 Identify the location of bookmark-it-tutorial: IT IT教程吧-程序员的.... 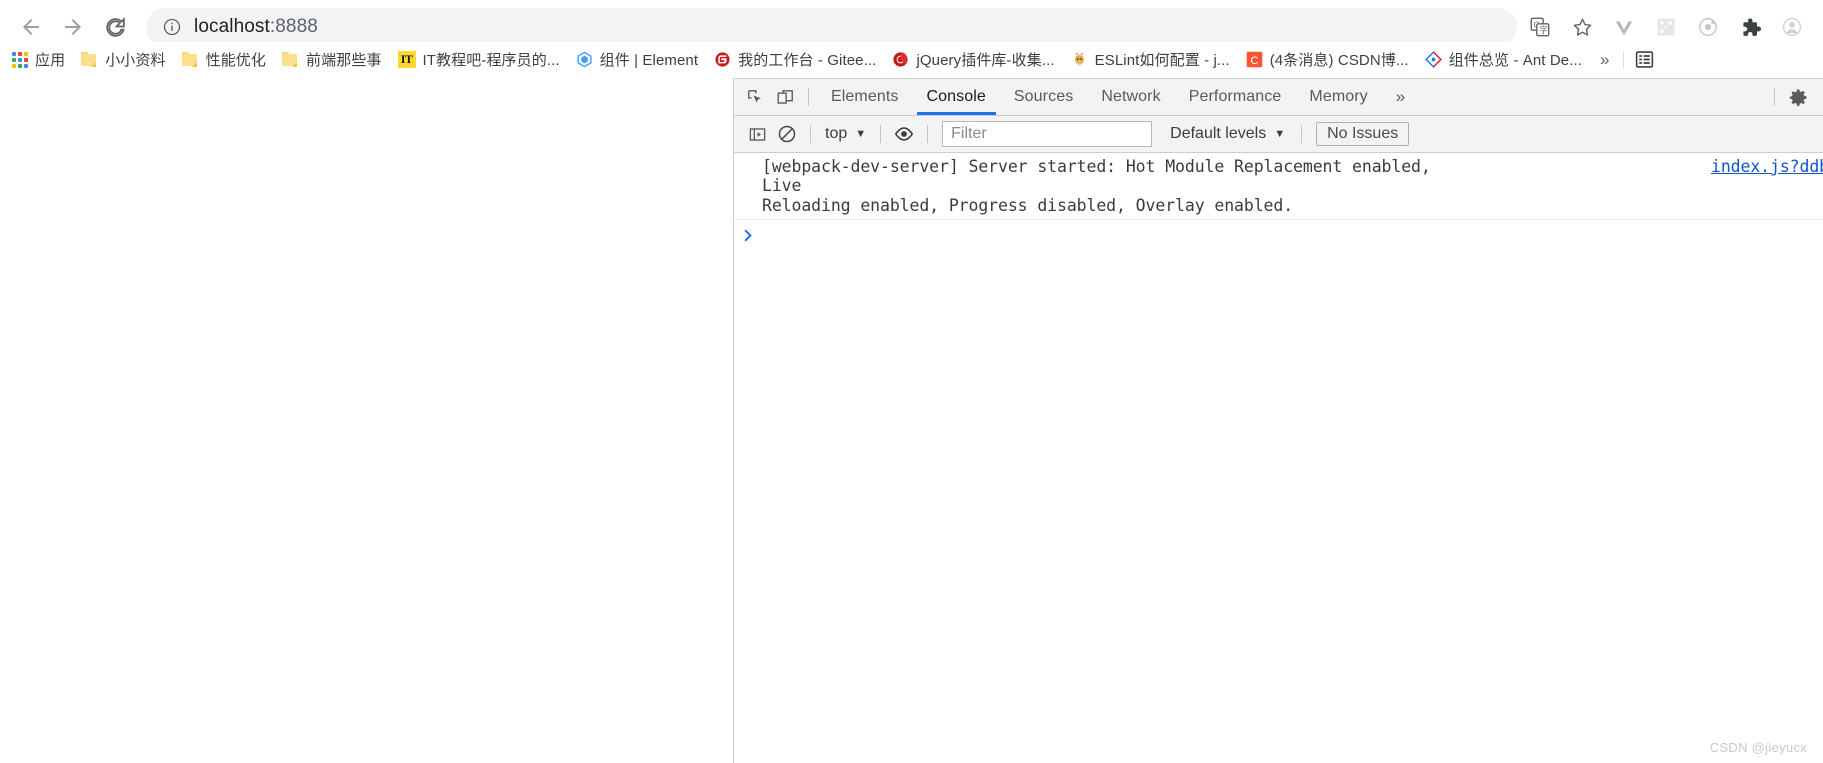
(479, 60).